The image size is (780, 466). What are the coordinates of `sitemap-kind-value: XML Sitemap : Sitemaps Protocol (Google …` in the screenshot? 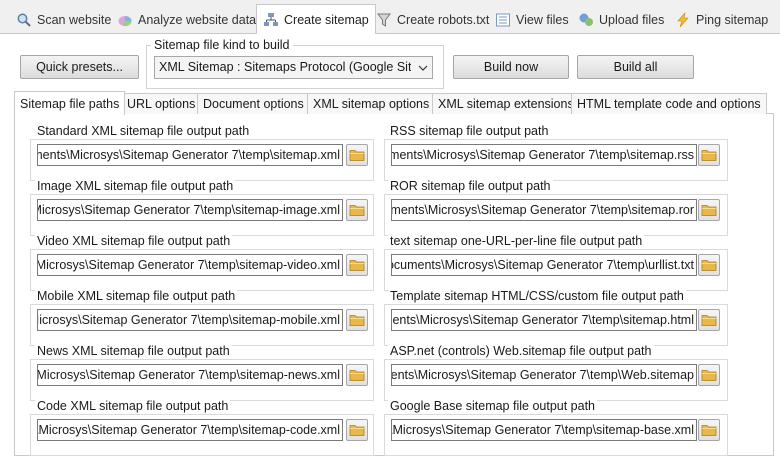 It's located at (285, 67).